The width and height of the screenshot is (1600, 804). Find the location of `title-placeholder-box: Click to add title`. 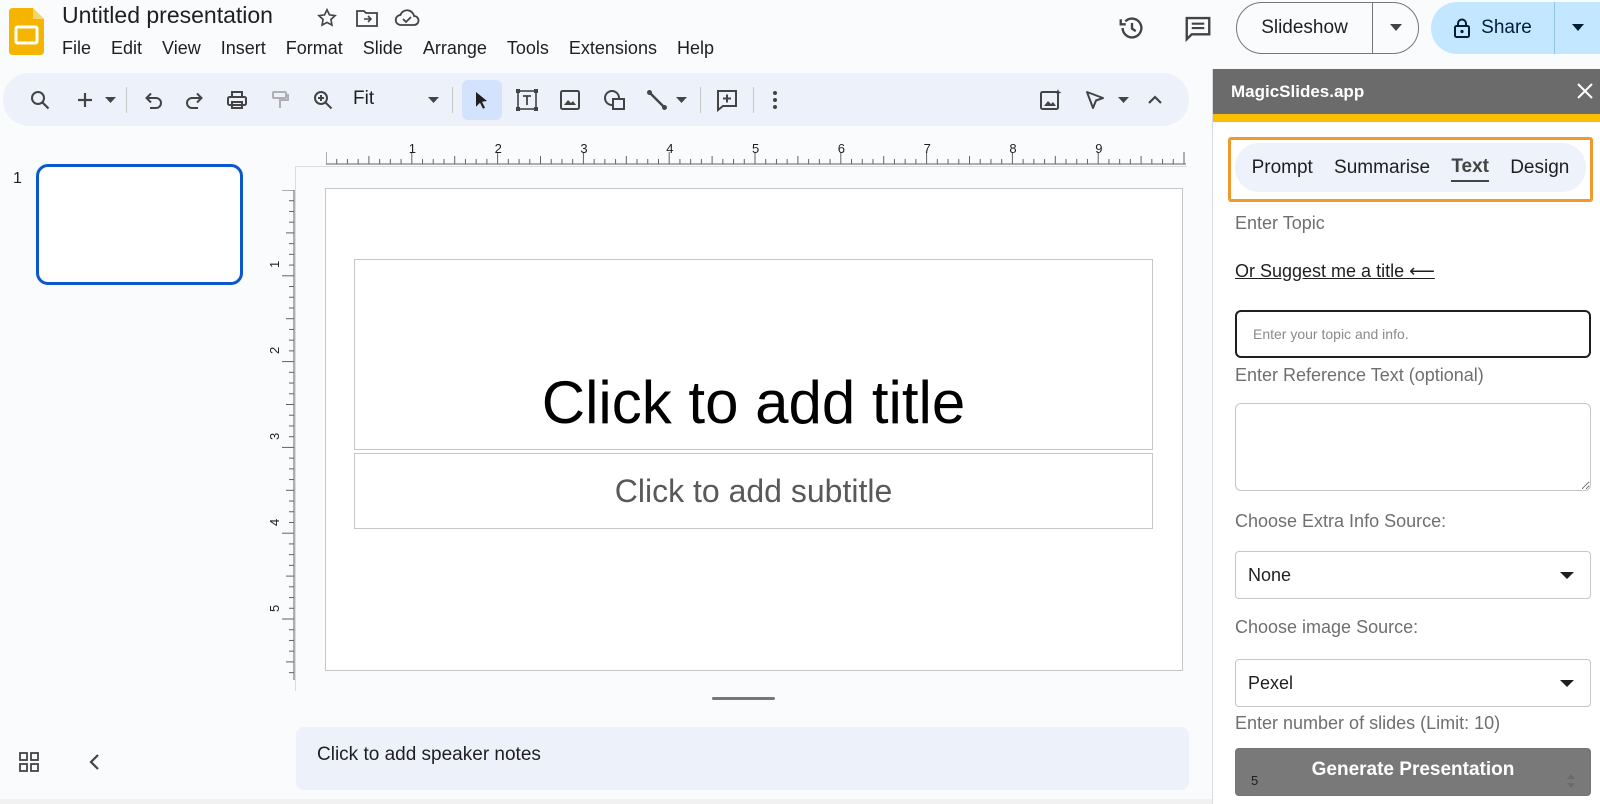

title-placeholder-box: Click to add title is located at coordinates (753, 354).